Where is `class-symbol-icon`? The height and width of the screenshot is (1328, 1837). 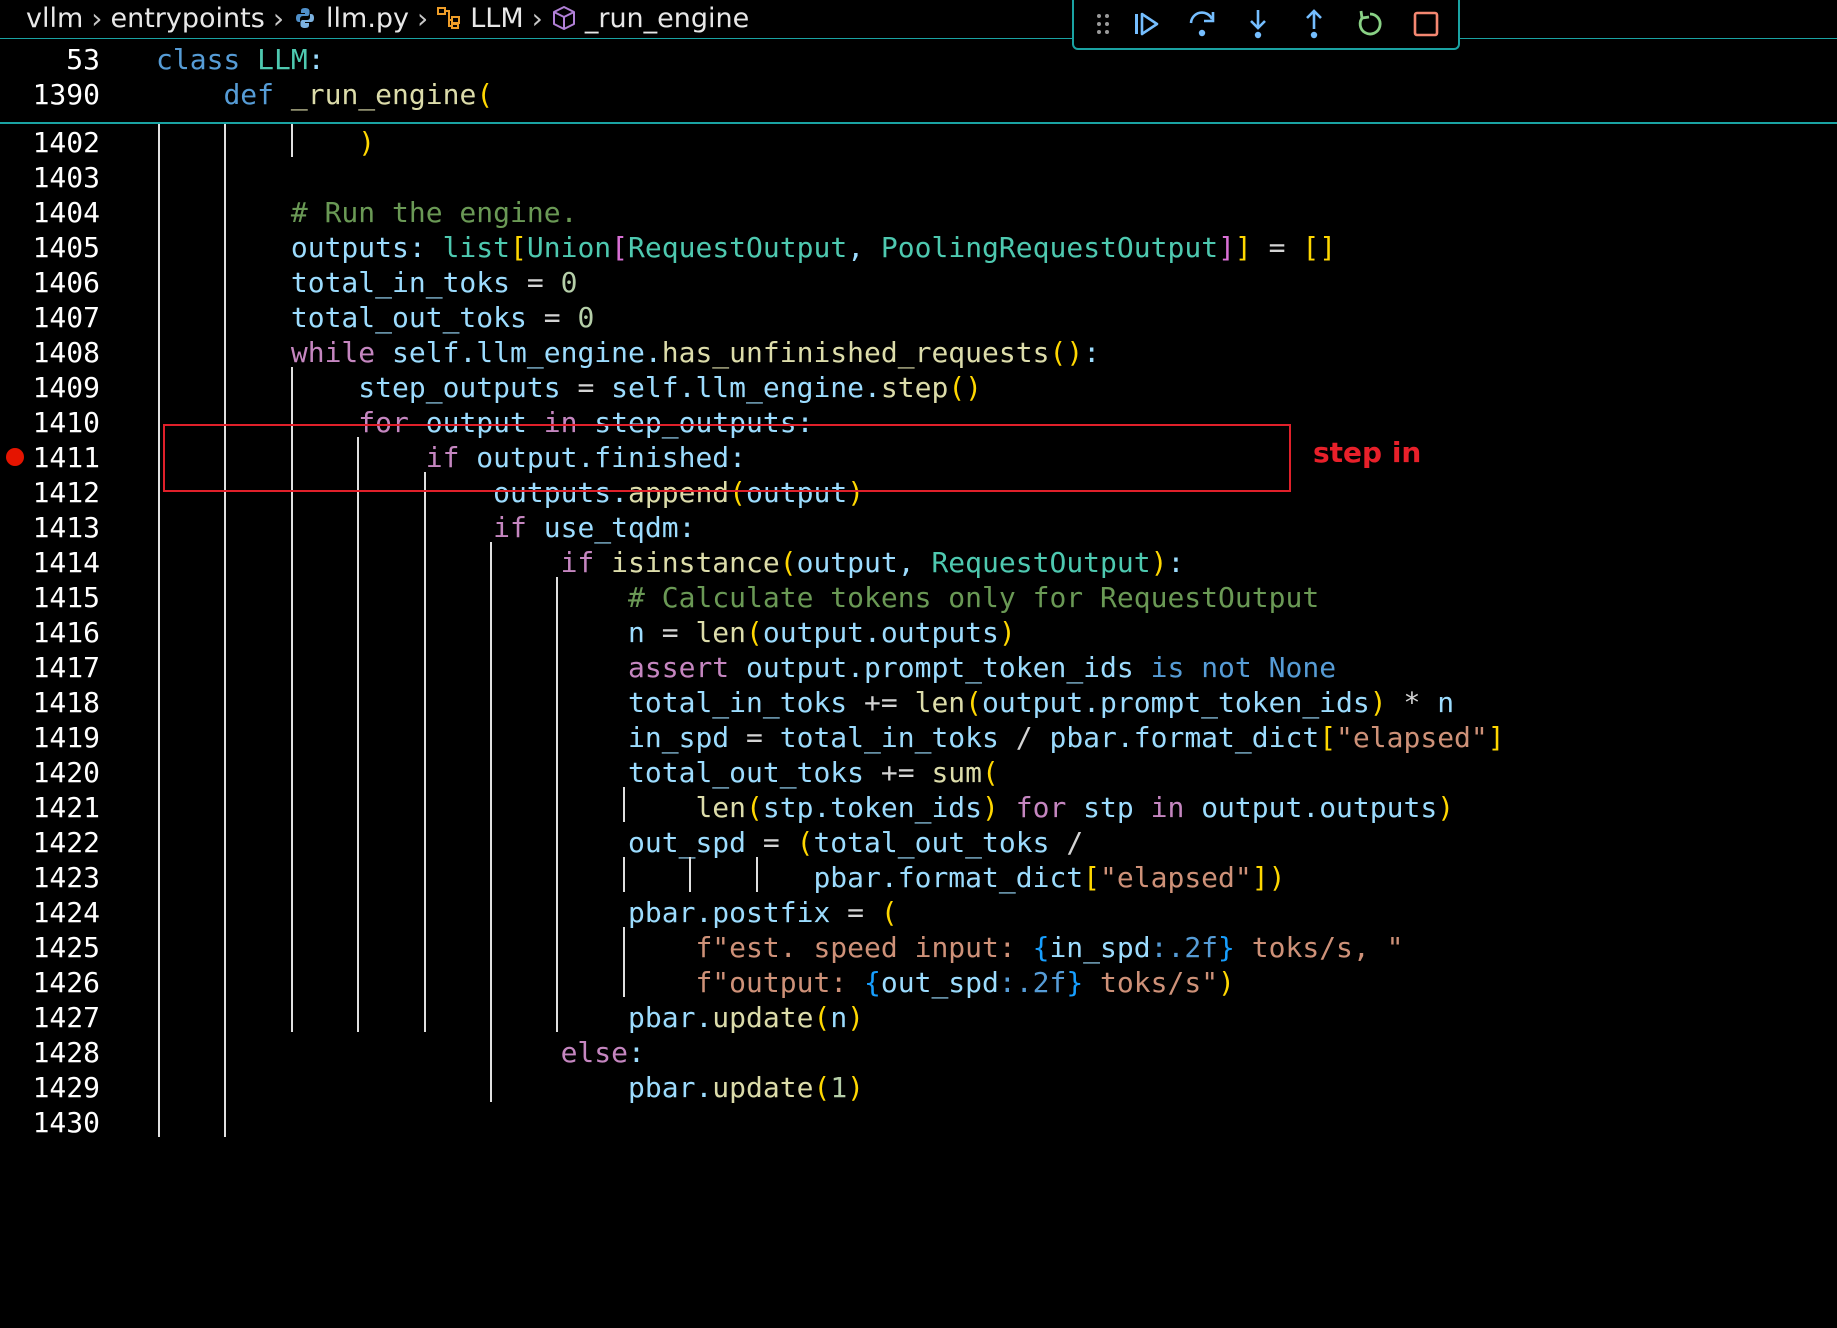
class-symbol-icon is located at coordinates (449, 18).